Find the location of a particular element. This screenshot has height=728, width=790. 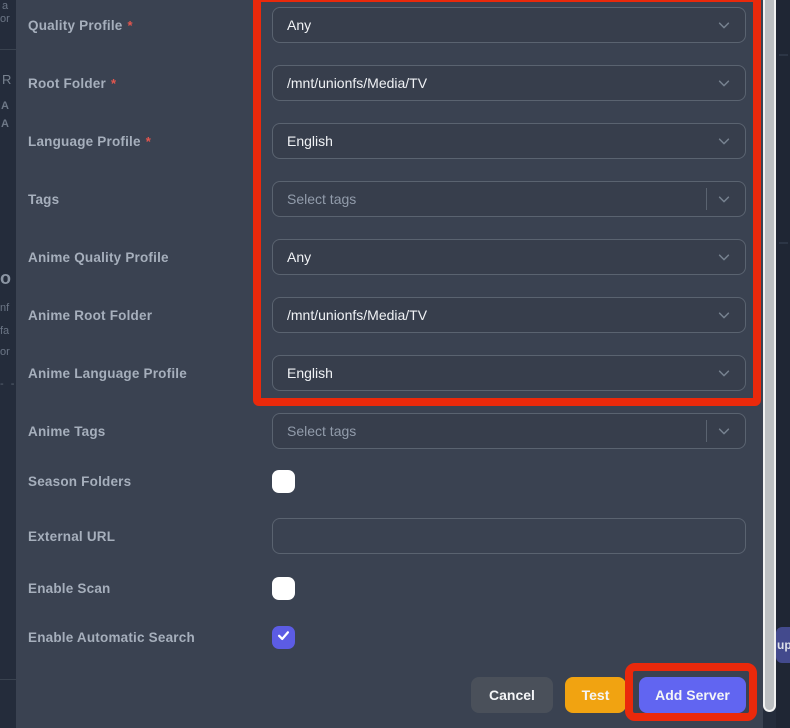

enable-scan-label: Enable Scan is located at coordinates (69, 588).